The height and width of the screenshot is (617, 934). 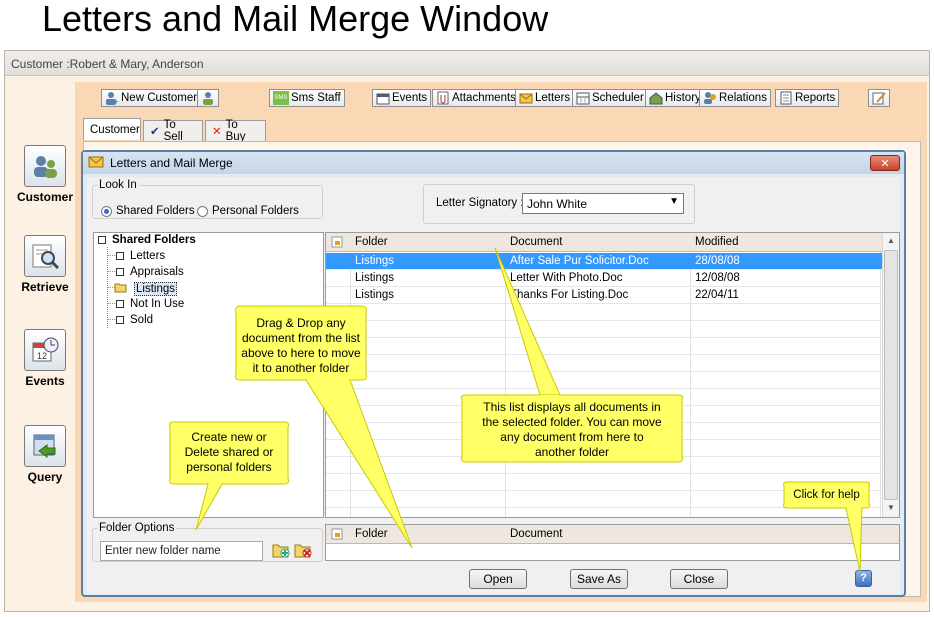 I want to click on radio-selected, so click(x=106, y=211).